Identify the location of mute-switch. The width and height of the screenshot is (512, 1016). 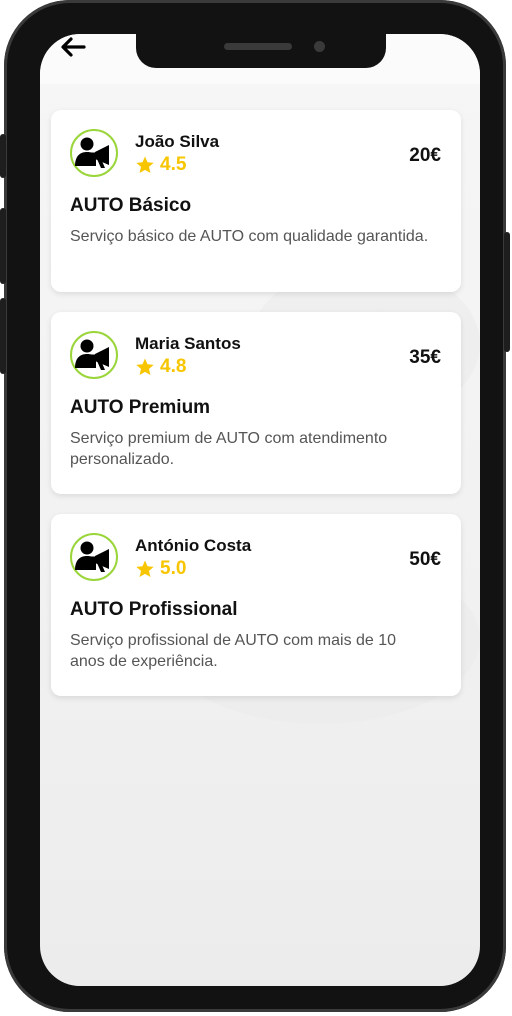
(3, 156).